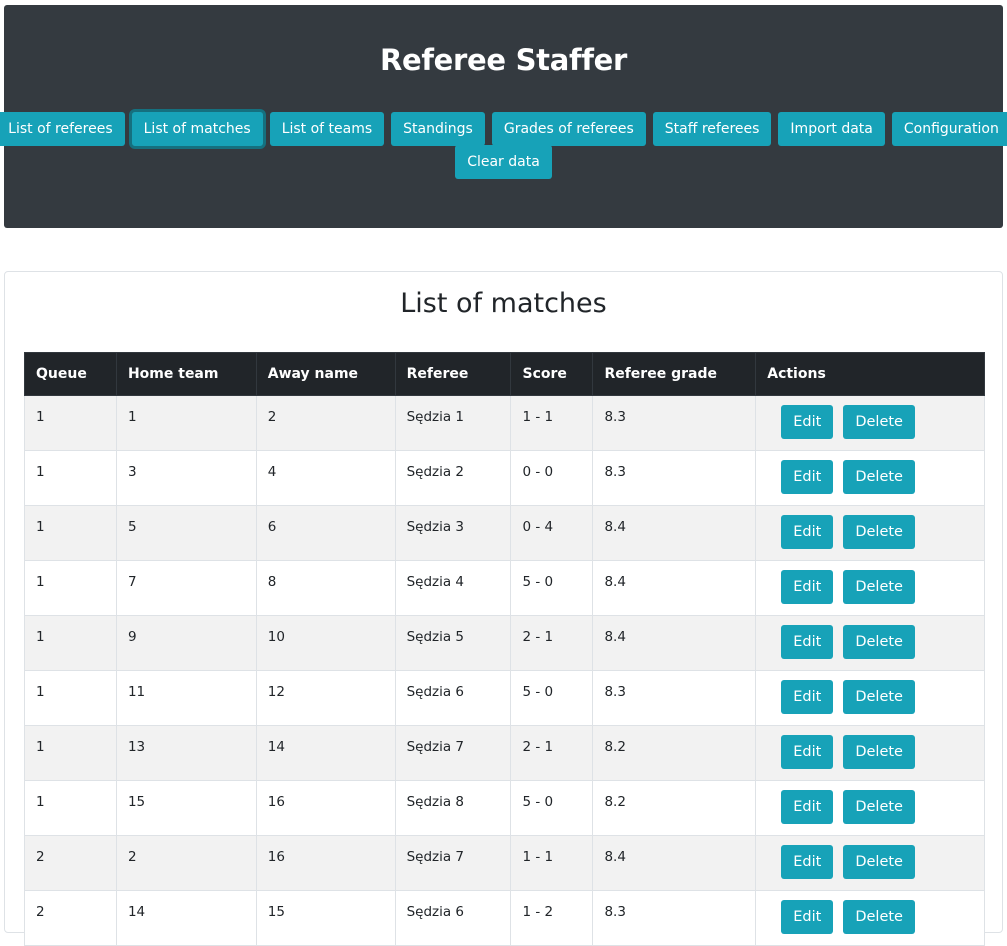 Image resolution: width=1007 pixels, height=946 pixels. What do you see at coordinates (325, 533) in the screenshot?
I see `away-team-cell: 6` at bounding box center [325, 533].